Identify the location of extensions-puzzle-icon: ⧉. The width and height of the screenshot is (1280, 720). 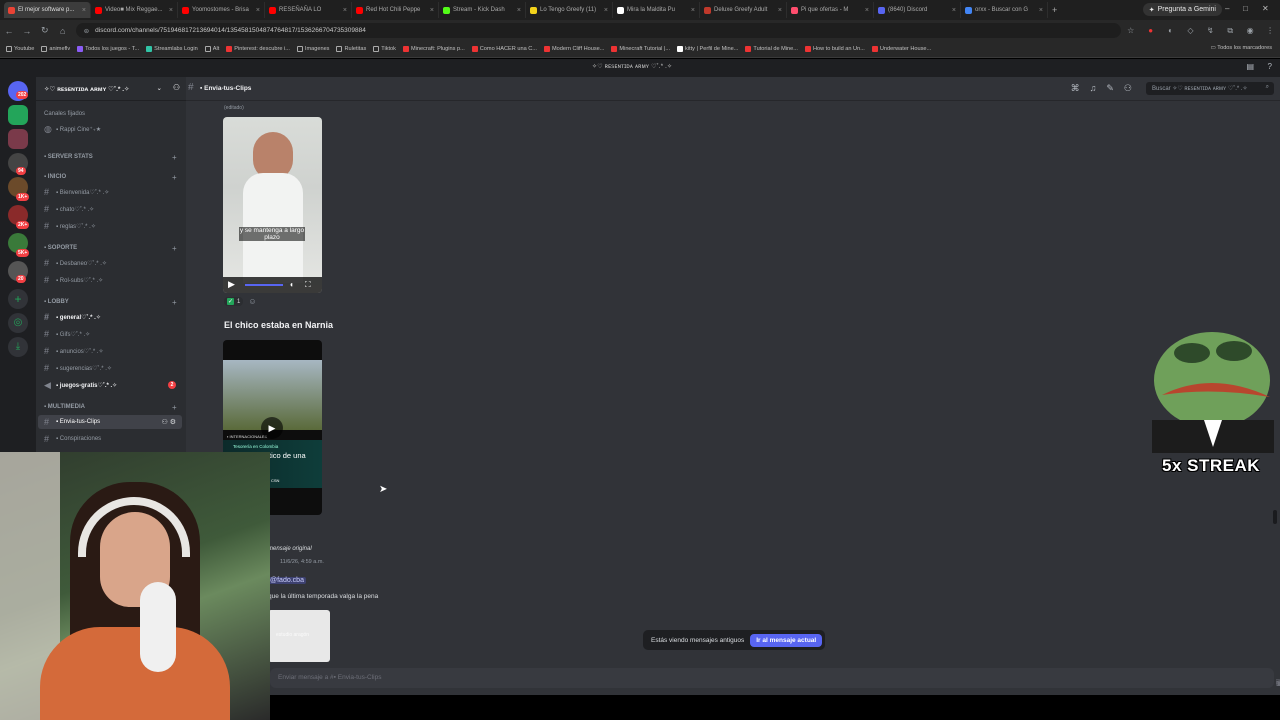
(1230, 31).